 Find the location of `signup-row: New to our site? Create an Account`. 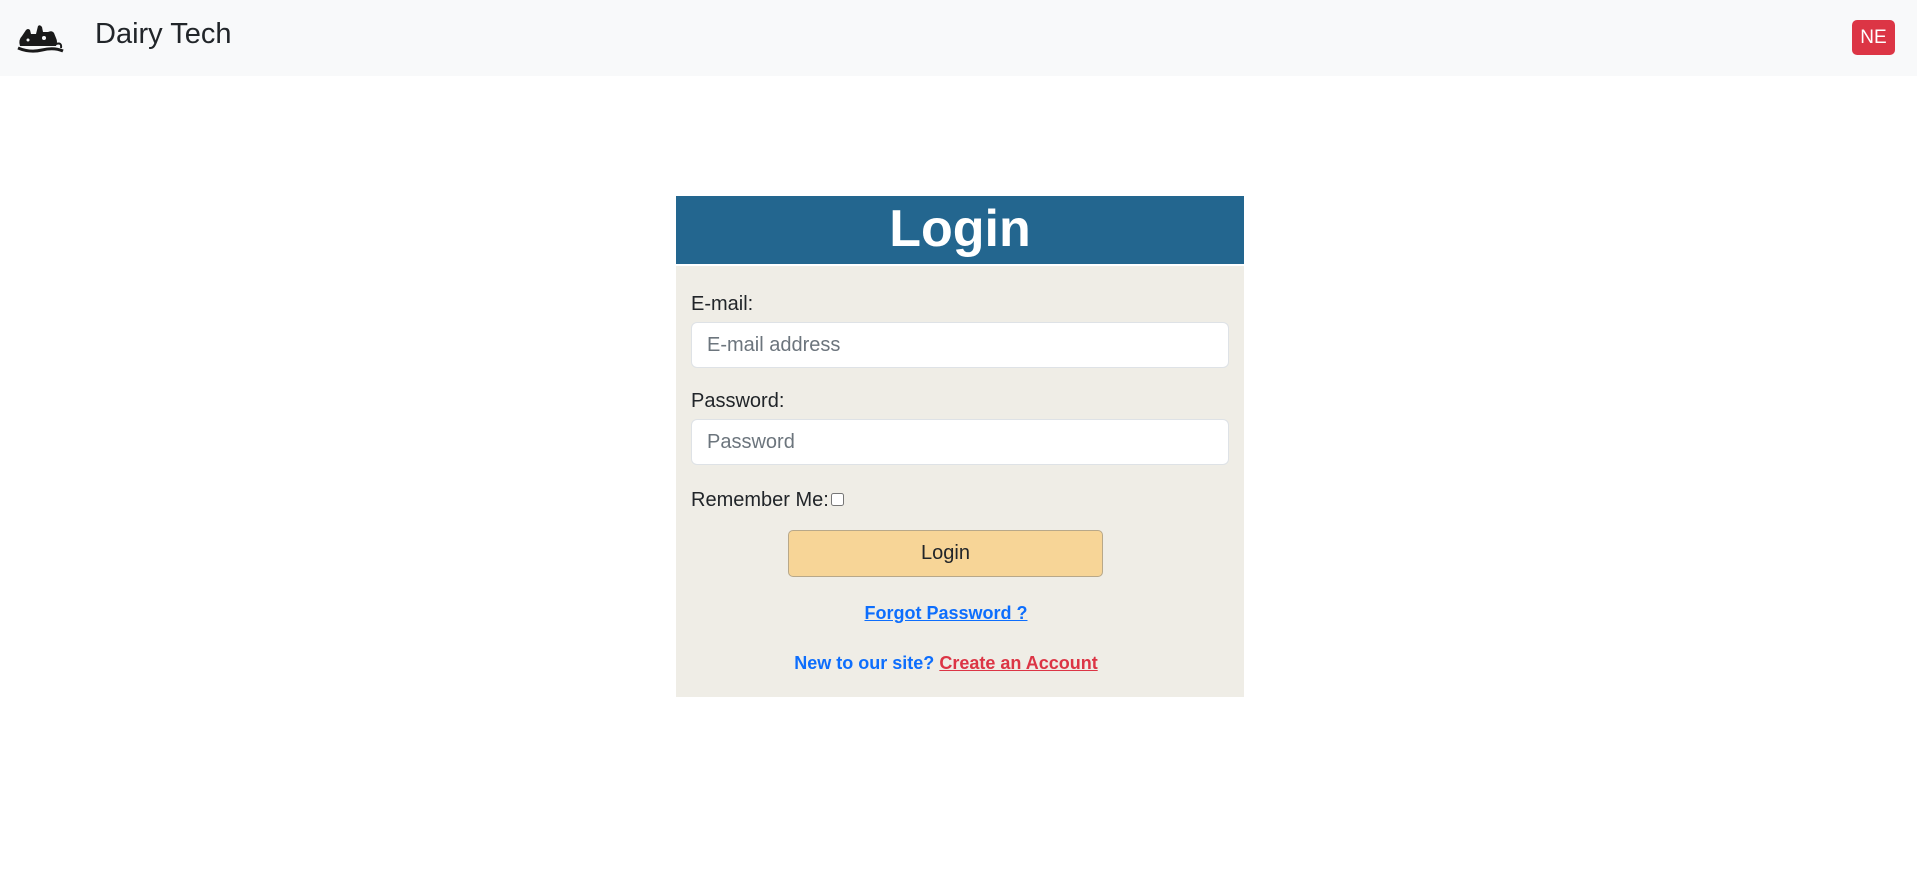

signup-row: New to our site? Create an Account is located at coordinates (946, 663).